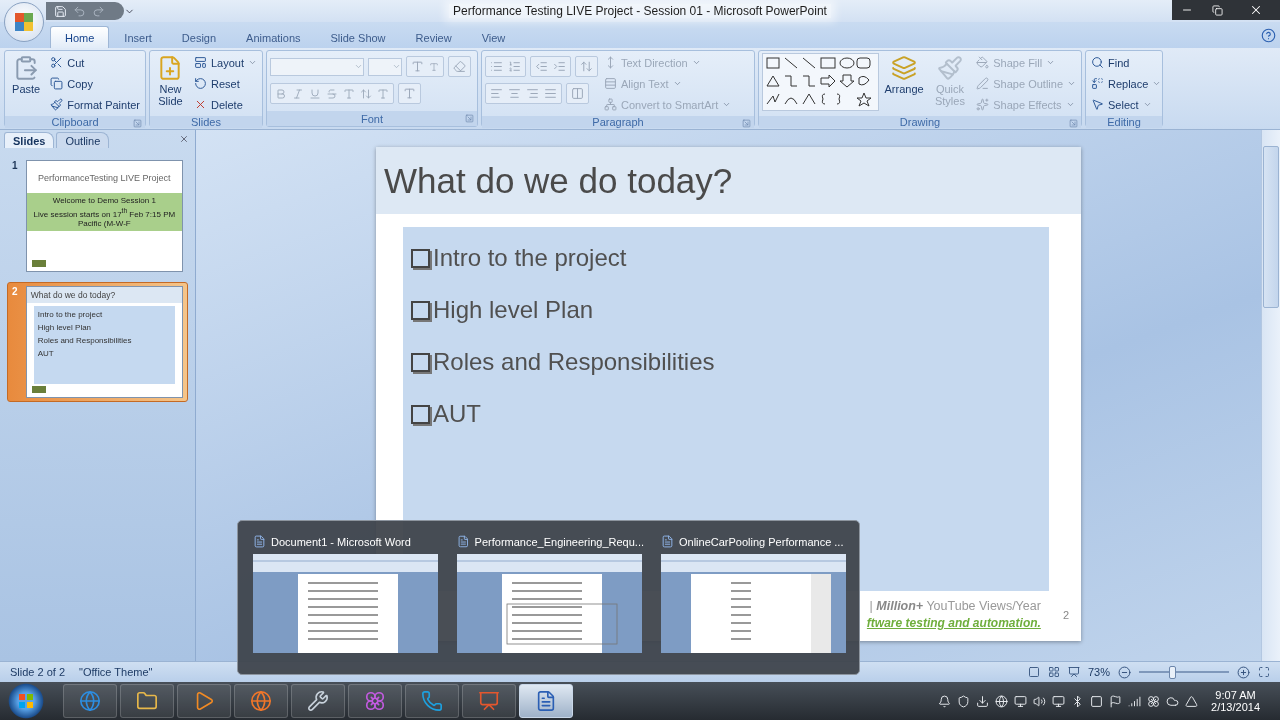 The height and width of the screenshot is (720, 1280). What do you see at coordinates (1256, 10) in the screenshot?
I see `close-icon` at bounding box center [1256, 10].